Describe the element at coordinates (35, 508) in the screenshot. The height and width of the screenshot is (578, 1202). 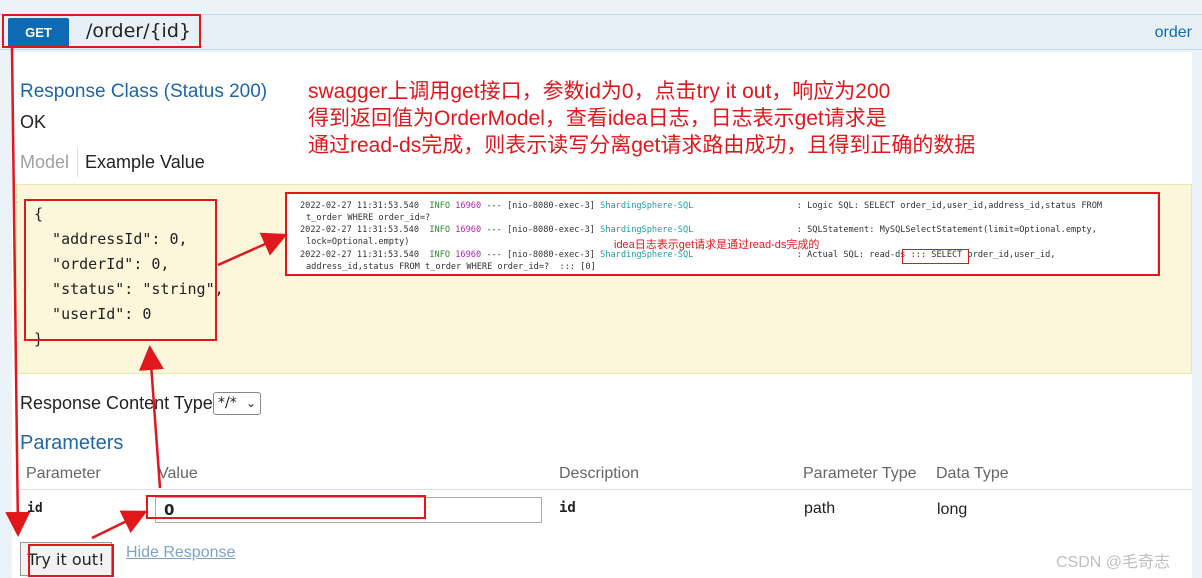
I see `param-name: id` at that location.